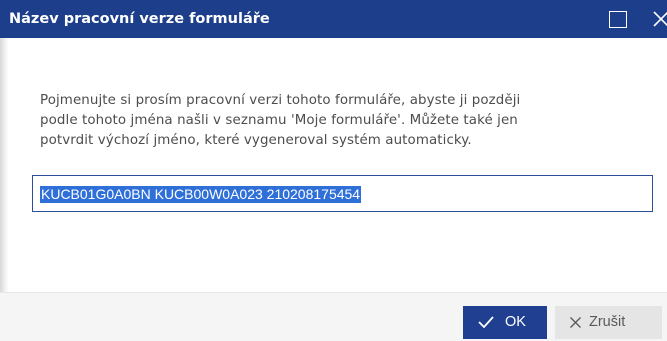 This screenshot has width=667, height=341. What do you see at coordinates (515, 322) in the screenshot?
I see `ok-button-label: OK` at bounding box center [515, 322].